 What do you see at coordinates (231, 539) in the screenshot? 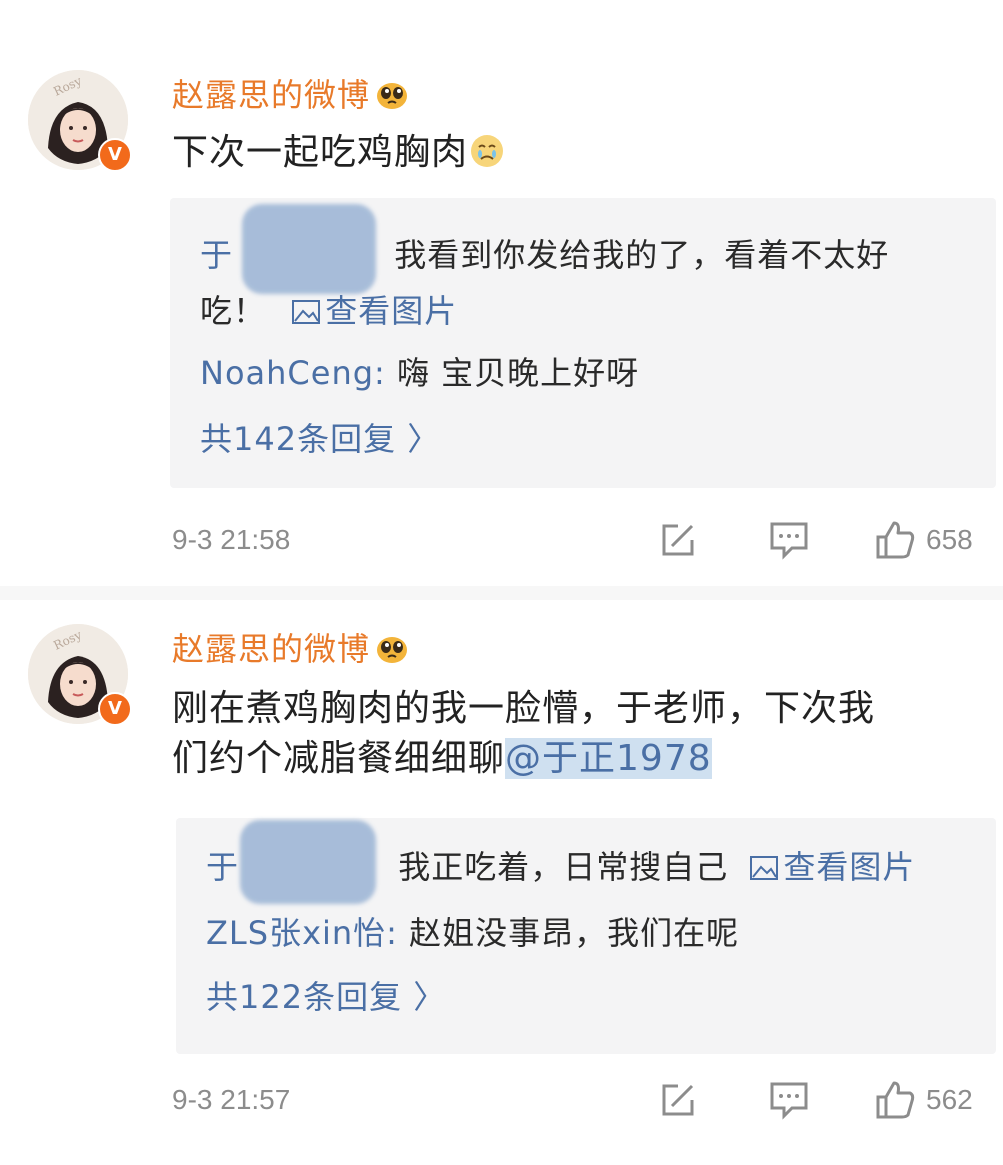
I see `comment-time: 9-3 21:58` at bounding box center [231, 539].